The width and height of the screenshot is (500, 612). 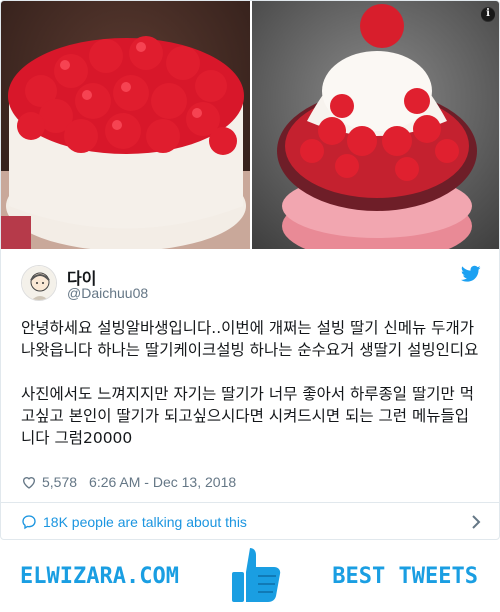 I want to click on best-tweets-label: BEST TWEETS, so click(x=405, y=576).